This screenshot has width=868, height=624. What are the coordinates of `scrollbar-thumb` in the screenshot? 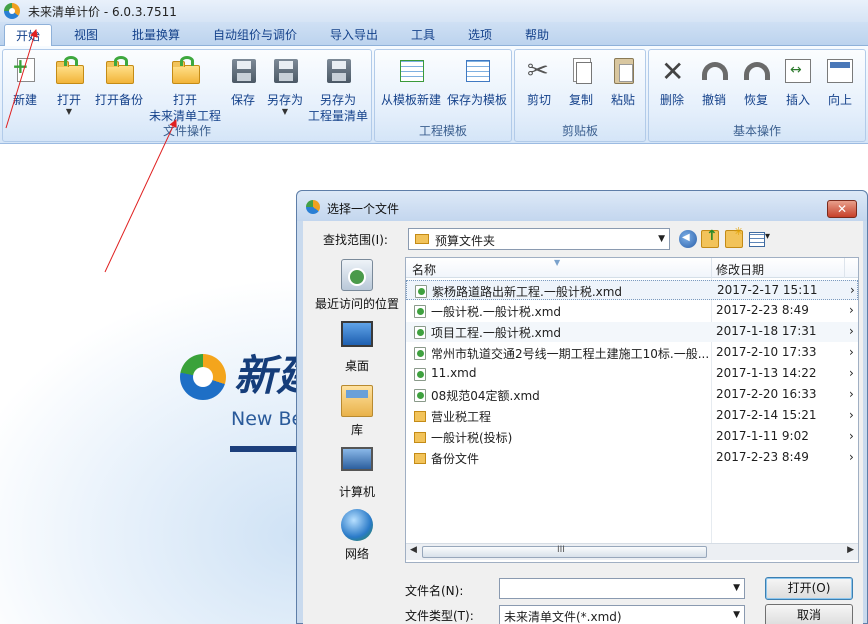 It's located at (564, 551).